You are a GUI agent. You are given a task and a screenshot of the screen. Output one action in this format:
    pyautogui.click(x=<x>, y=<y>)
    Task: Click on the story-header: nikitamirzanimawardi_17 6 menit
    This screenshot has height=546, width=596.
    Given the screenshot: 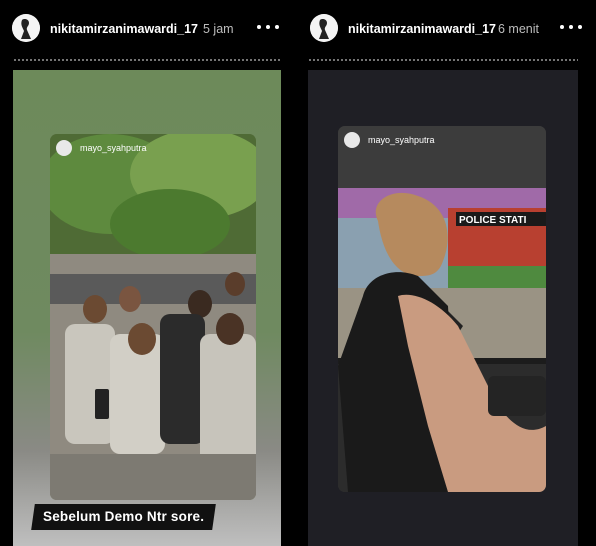 What is the action you would take?
    pyautogui.click(x=447, y=28)
    